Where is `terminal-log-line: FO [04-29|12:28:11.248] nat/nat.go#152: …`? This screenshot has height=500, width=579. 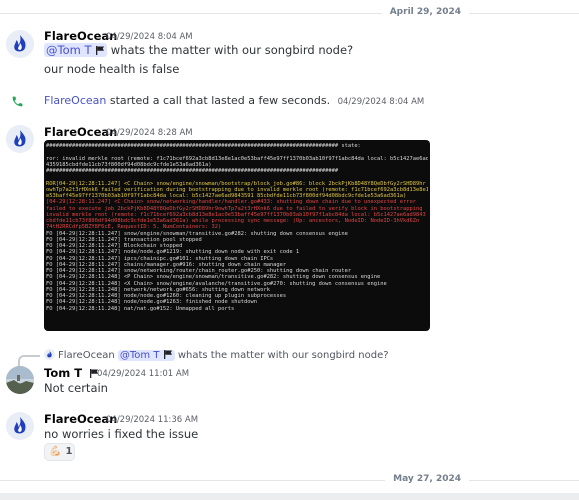
terminal-log-line: FO [04-29|12:28:11.248] nat/nat.go#152: … is located at coordinates (140, 308).